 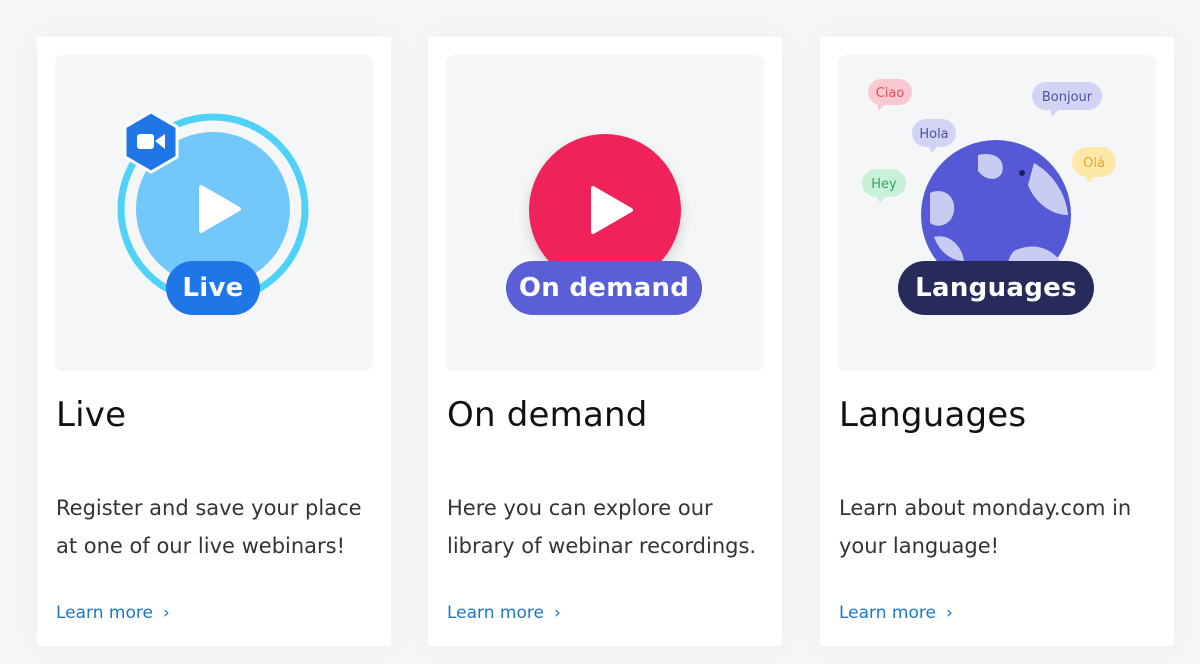 I want to click on languages-illustration: Ciao Bonjour Hola Olá Hey Languages, so click(x=997, y=213).